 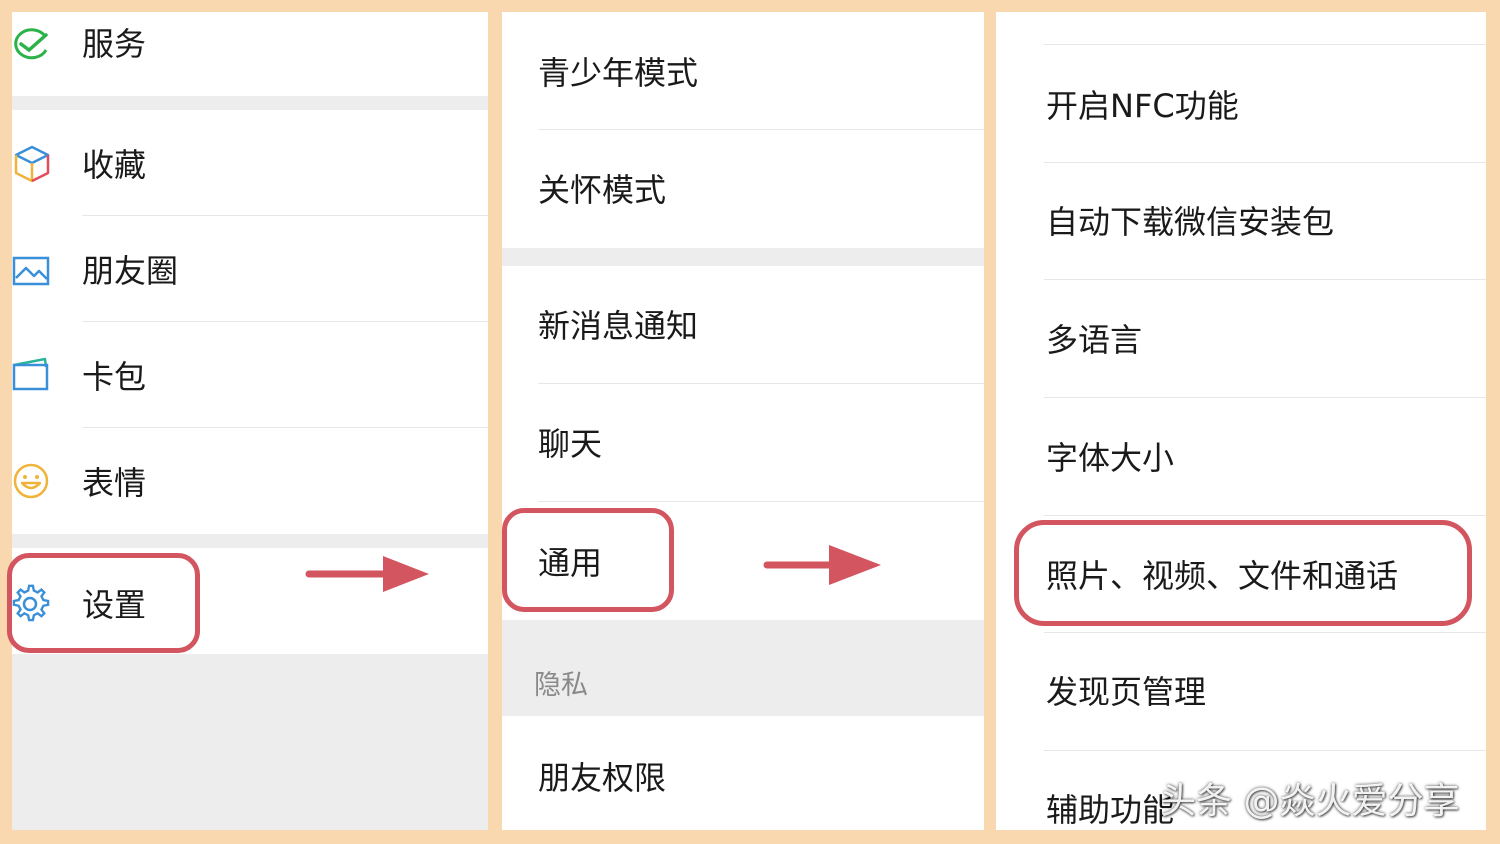 I want to click on menu-item-label: 卡包, so click(x=114, y=377).